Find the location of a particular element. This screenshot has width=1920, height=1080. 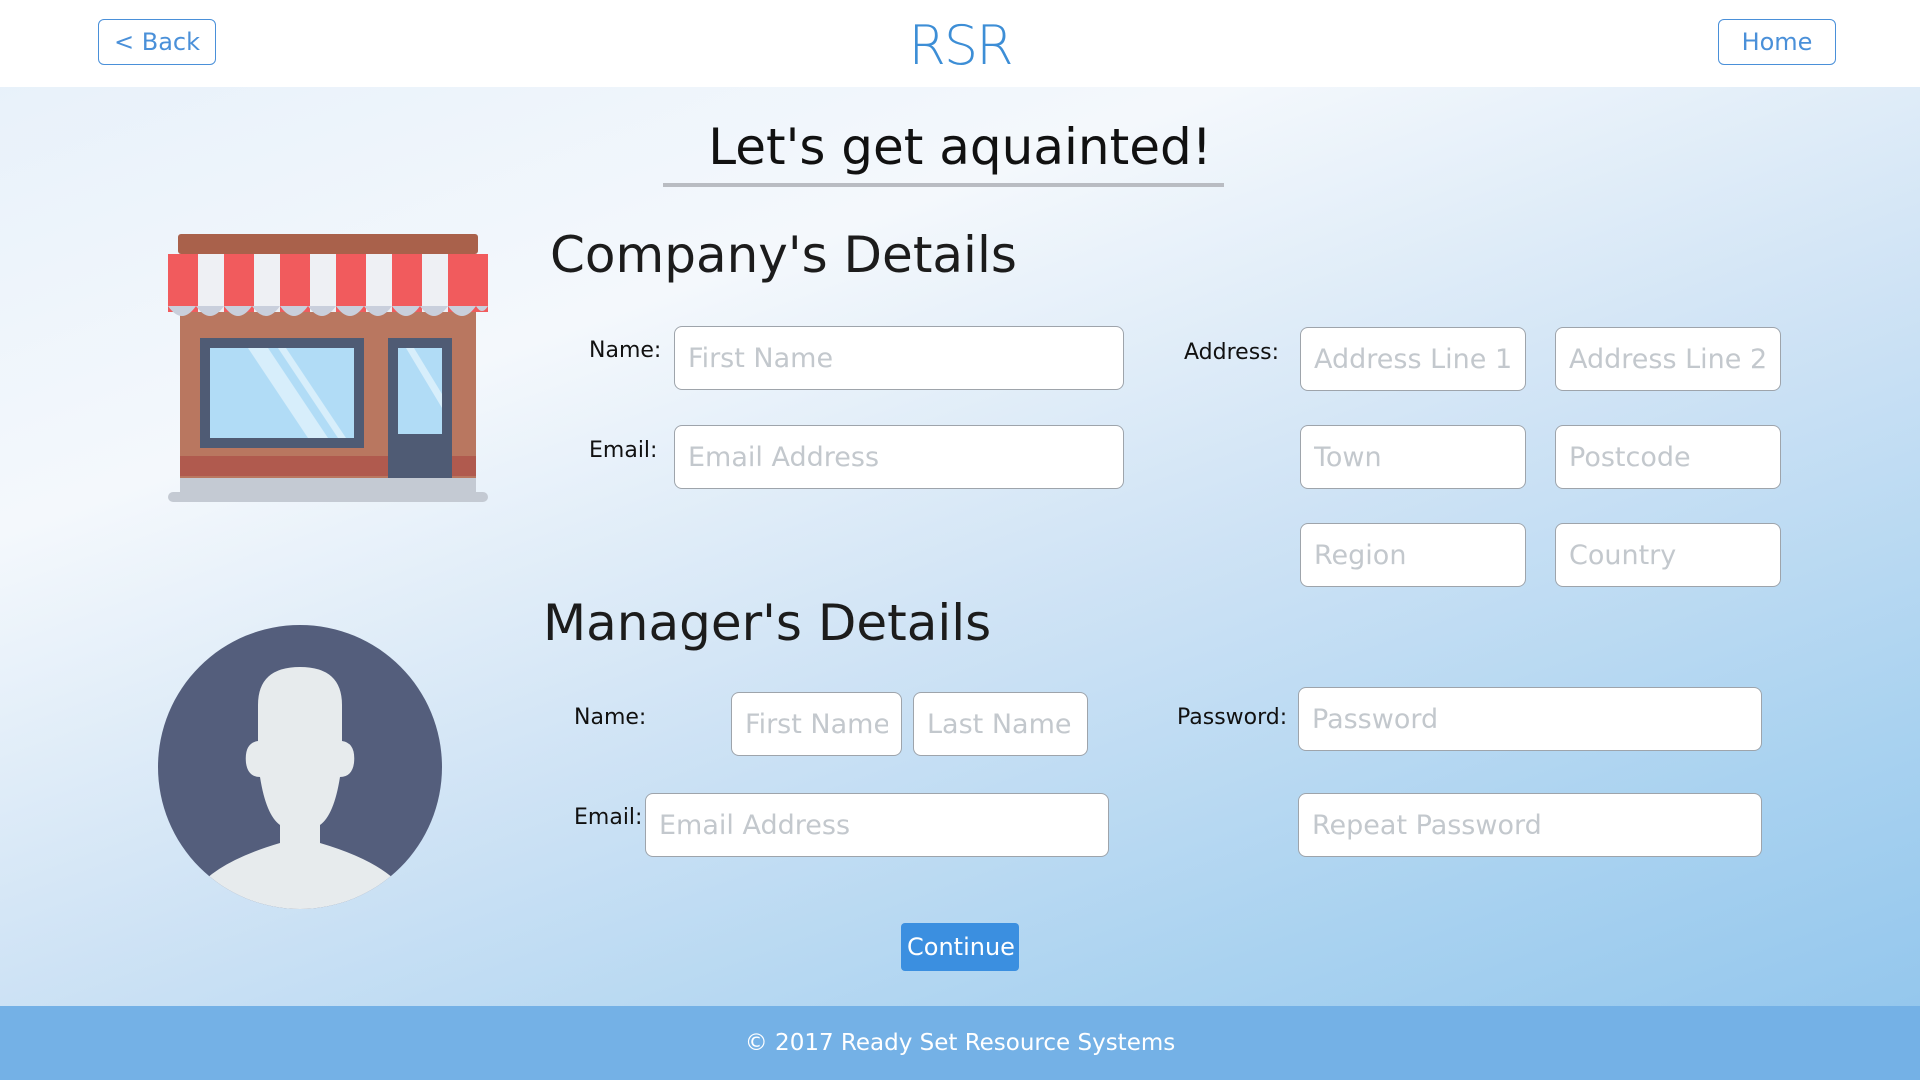

company-address-label: Address: is located at coordinates (1232, 352).